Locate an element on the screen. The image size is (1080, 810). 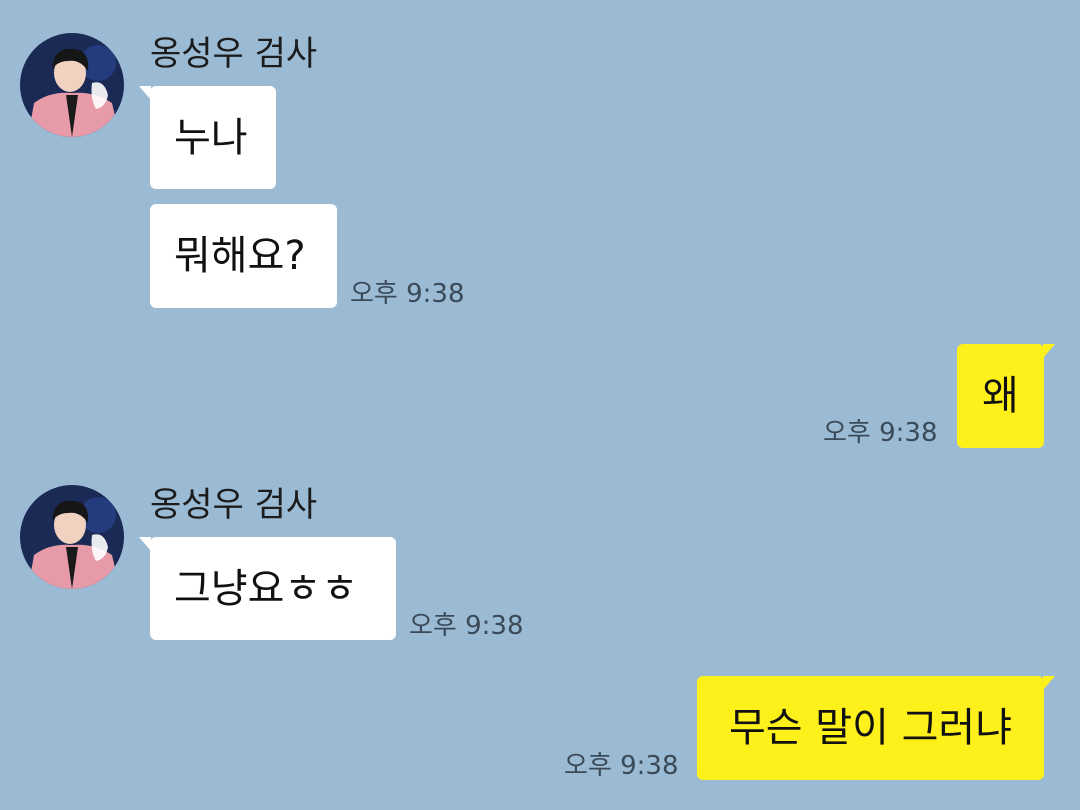
message-bubble-outgoing: 왜 is located at coordinates (1006, 396).